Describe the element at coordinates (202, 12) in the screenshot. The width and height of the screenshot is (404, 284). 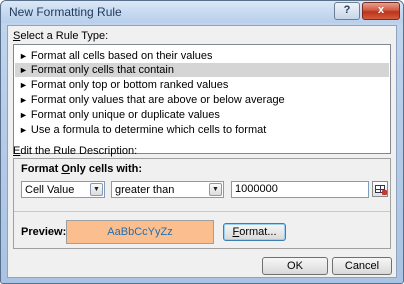
I see `title-bar: New Formatting Rule ? x` at that location.